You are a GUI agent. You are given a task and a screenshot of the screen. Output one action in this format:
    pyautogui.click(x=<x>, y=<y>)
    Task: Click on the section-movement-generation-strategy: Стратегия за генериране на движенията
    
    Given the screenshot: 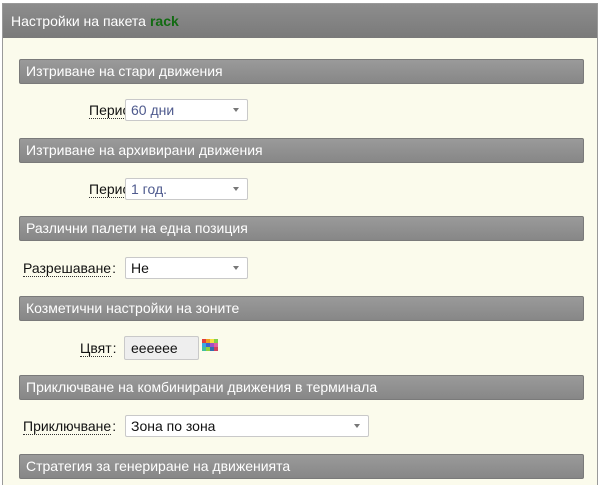 What is the action you would take?
    pyautogui.click(x=301, y=466)
    